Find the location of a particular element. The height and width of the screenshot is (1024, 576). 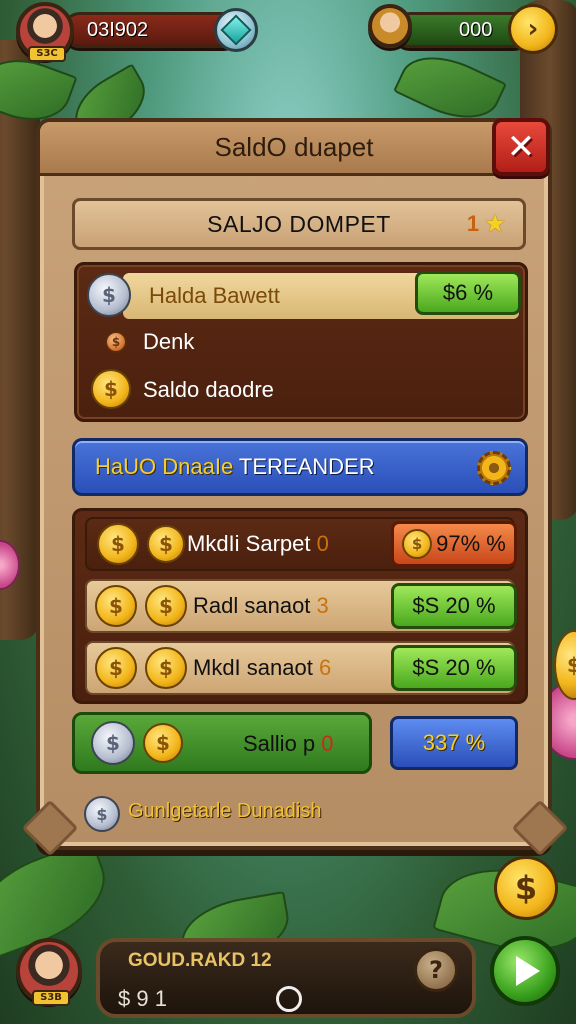

chevron-right-icon: › is located at coordinates (533, 29).